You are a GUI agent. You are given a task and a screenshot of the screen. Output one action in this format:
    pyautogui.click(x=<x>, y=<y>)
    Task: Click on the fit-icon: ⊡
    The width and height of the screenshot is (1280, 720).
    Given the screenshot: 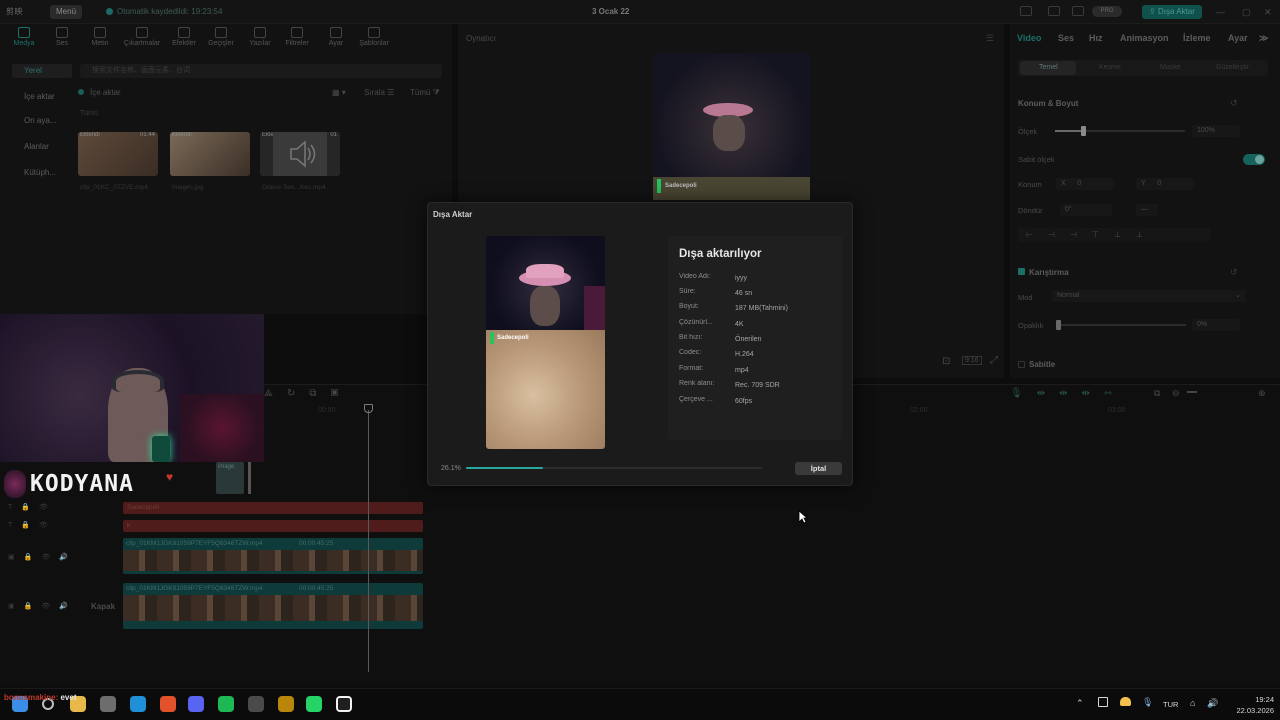 What is the action you would take?
    pyautogui.click(x=946, y=361)
    